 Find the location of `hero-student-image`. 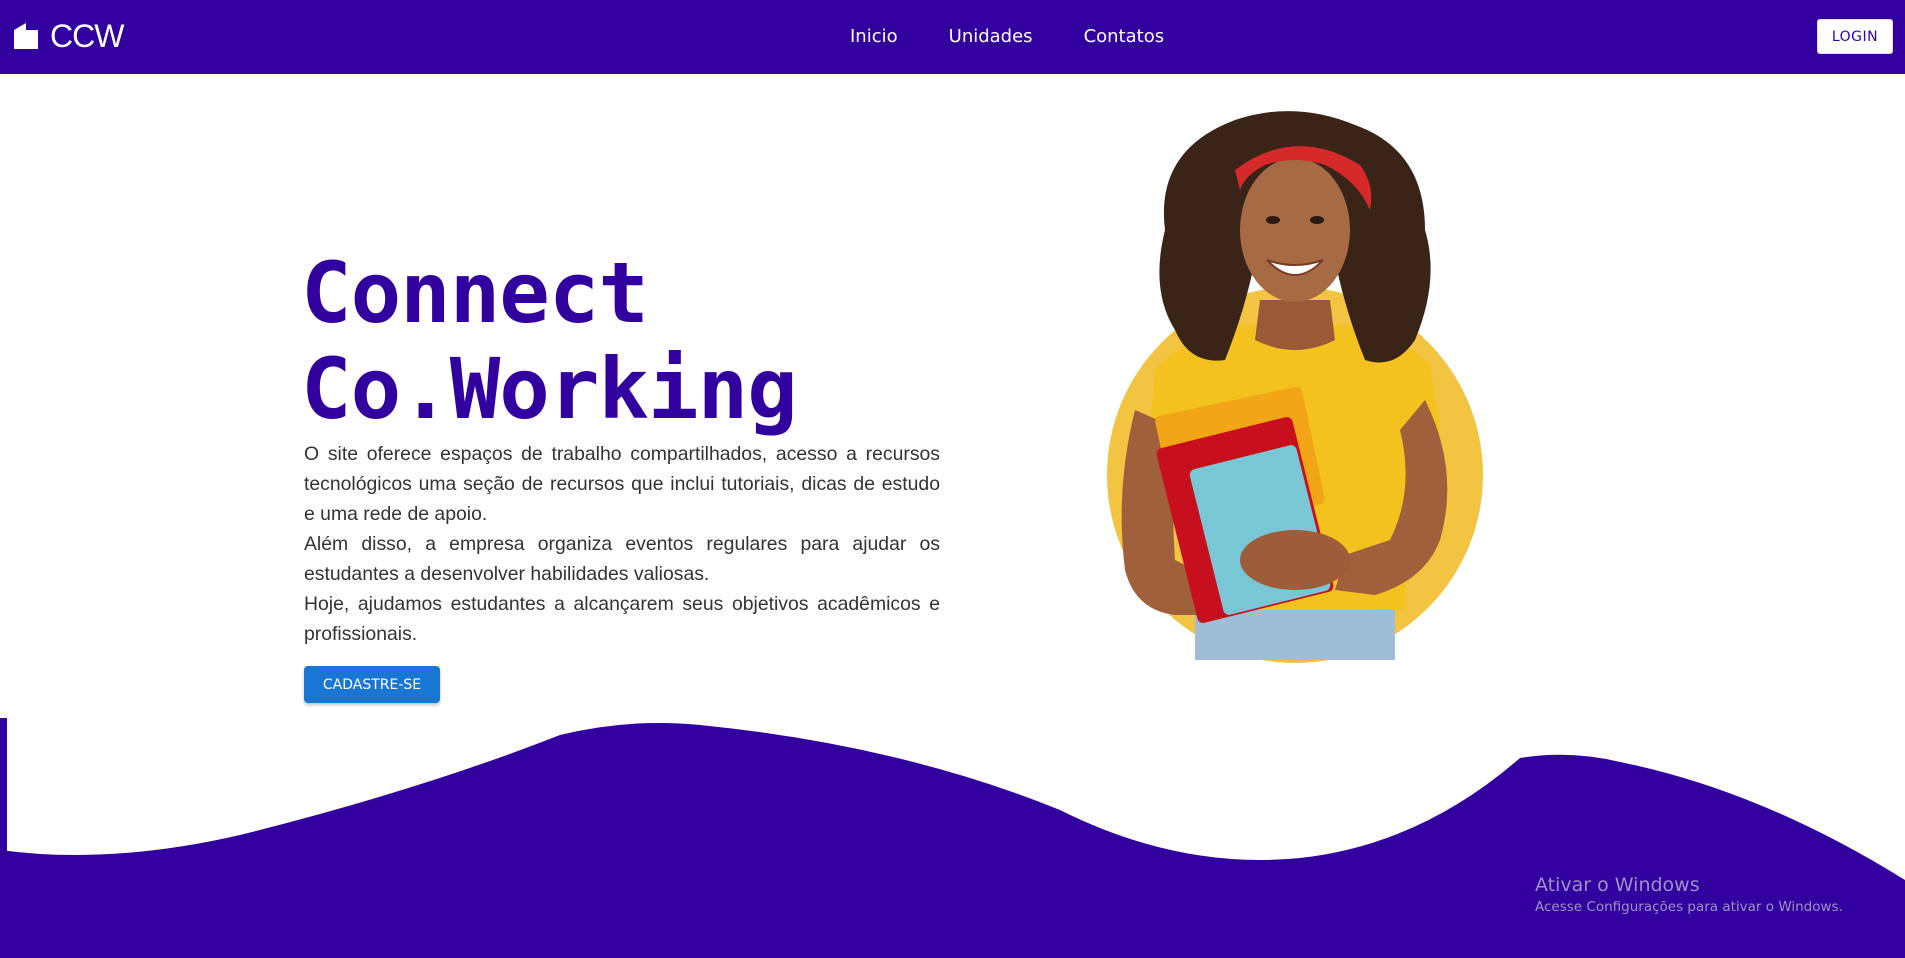

hero-student-image is located at coordinates (1295, 387).